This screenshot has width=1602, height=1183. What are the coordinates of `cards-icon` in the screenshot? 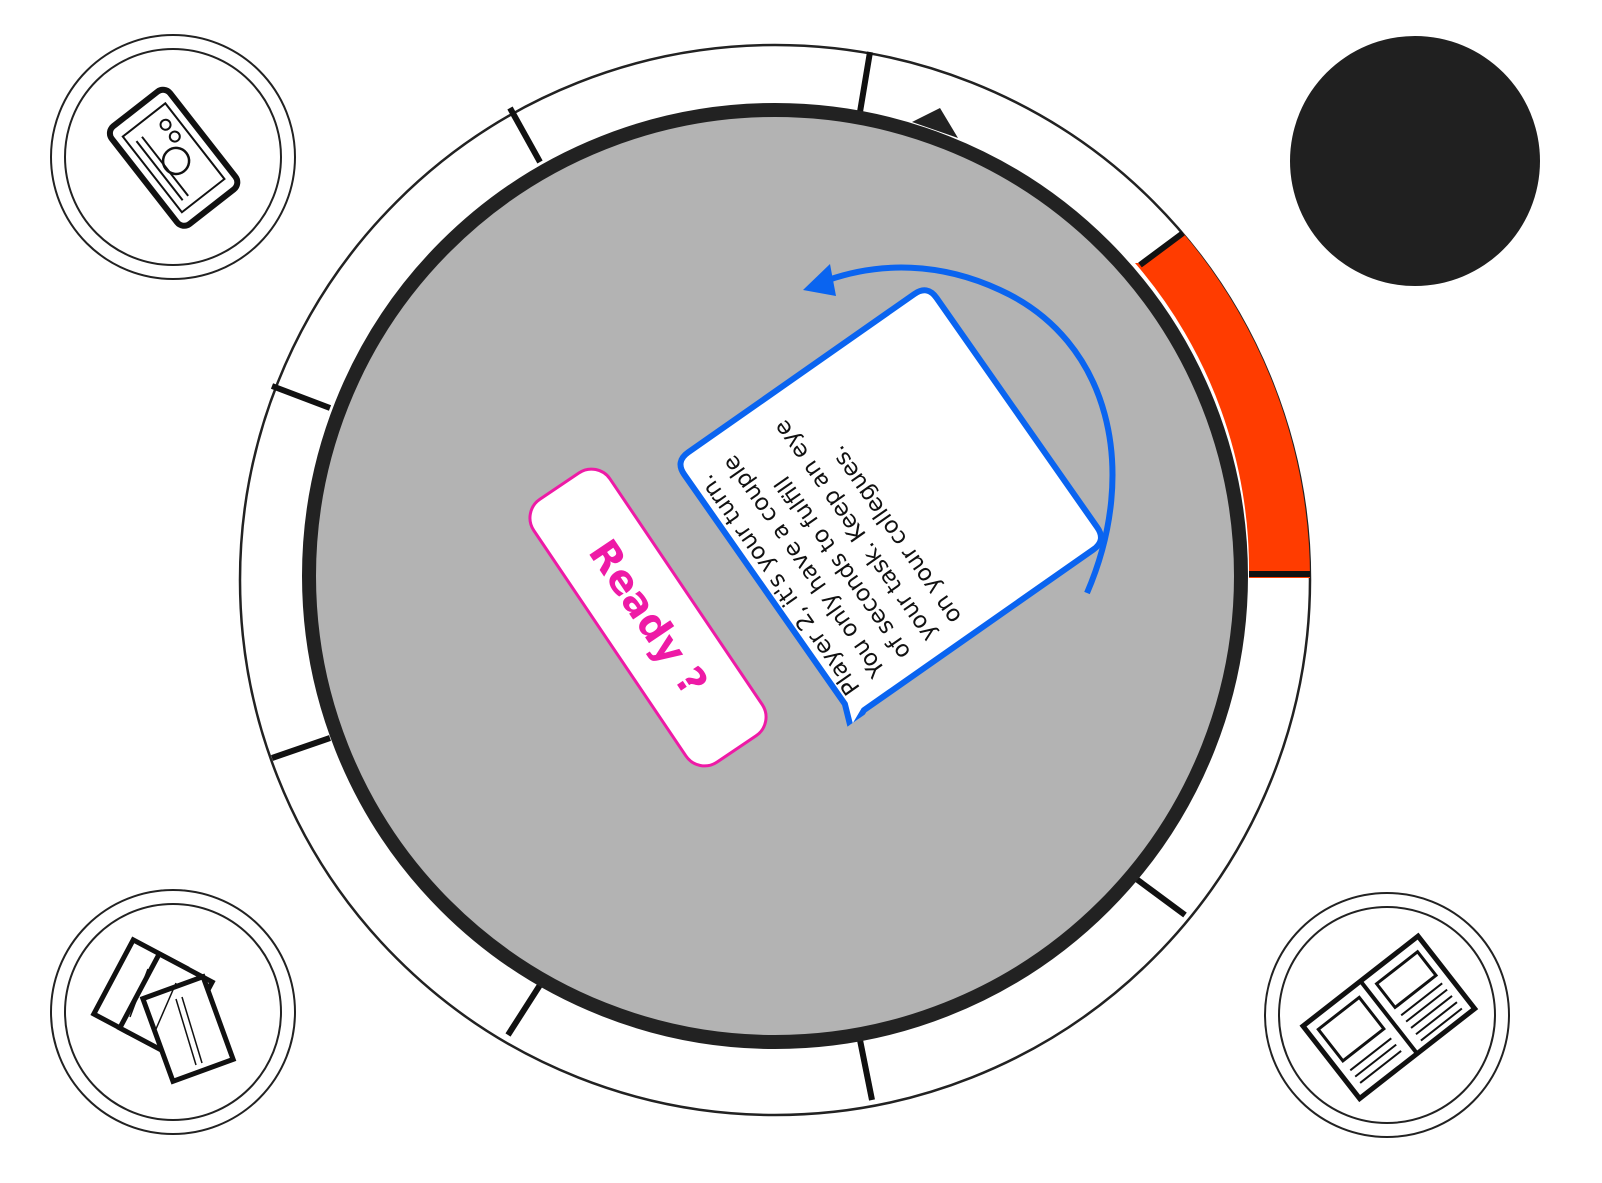 It's located at (173, 1012).